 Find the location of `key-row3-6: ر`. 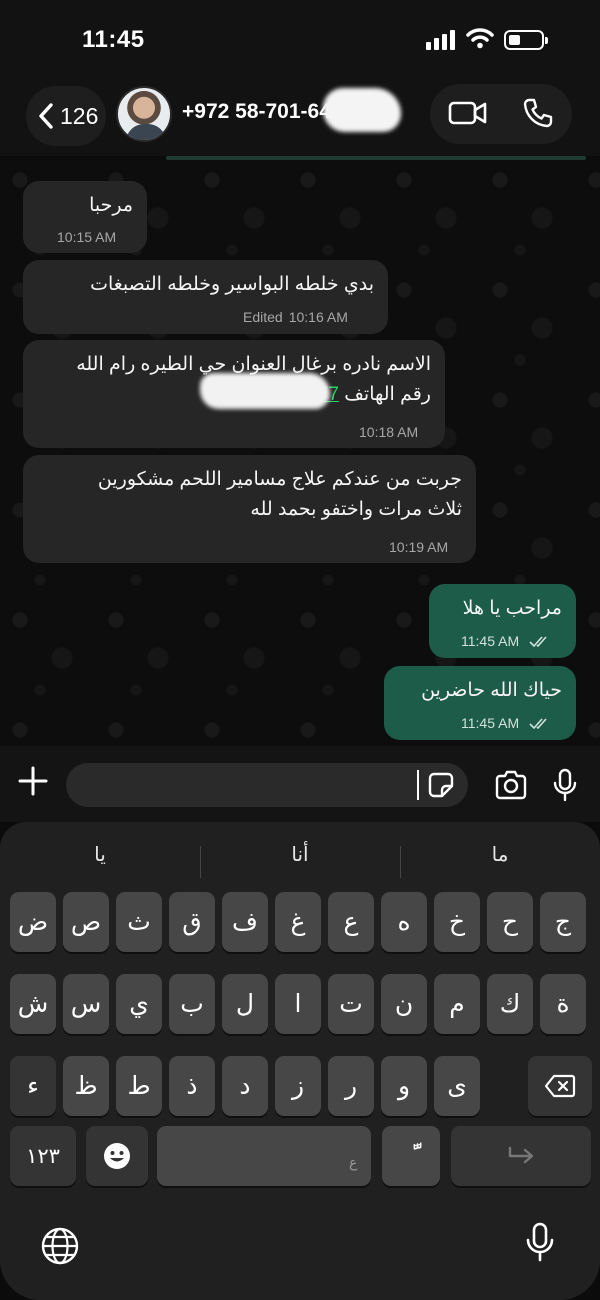

key-row3-6: ر is located at coordinates (351, 1086).